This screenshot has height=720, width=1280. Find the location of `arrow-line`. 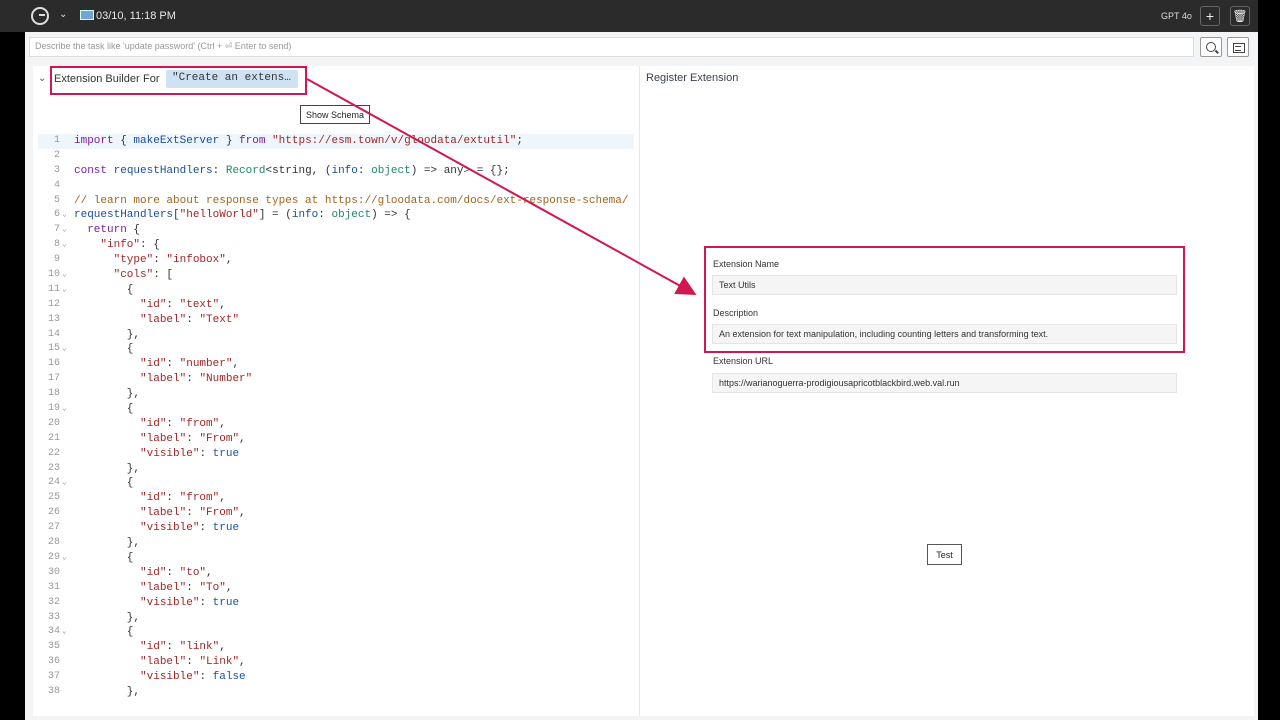

arrow-line is located at coordinates (501, 186).